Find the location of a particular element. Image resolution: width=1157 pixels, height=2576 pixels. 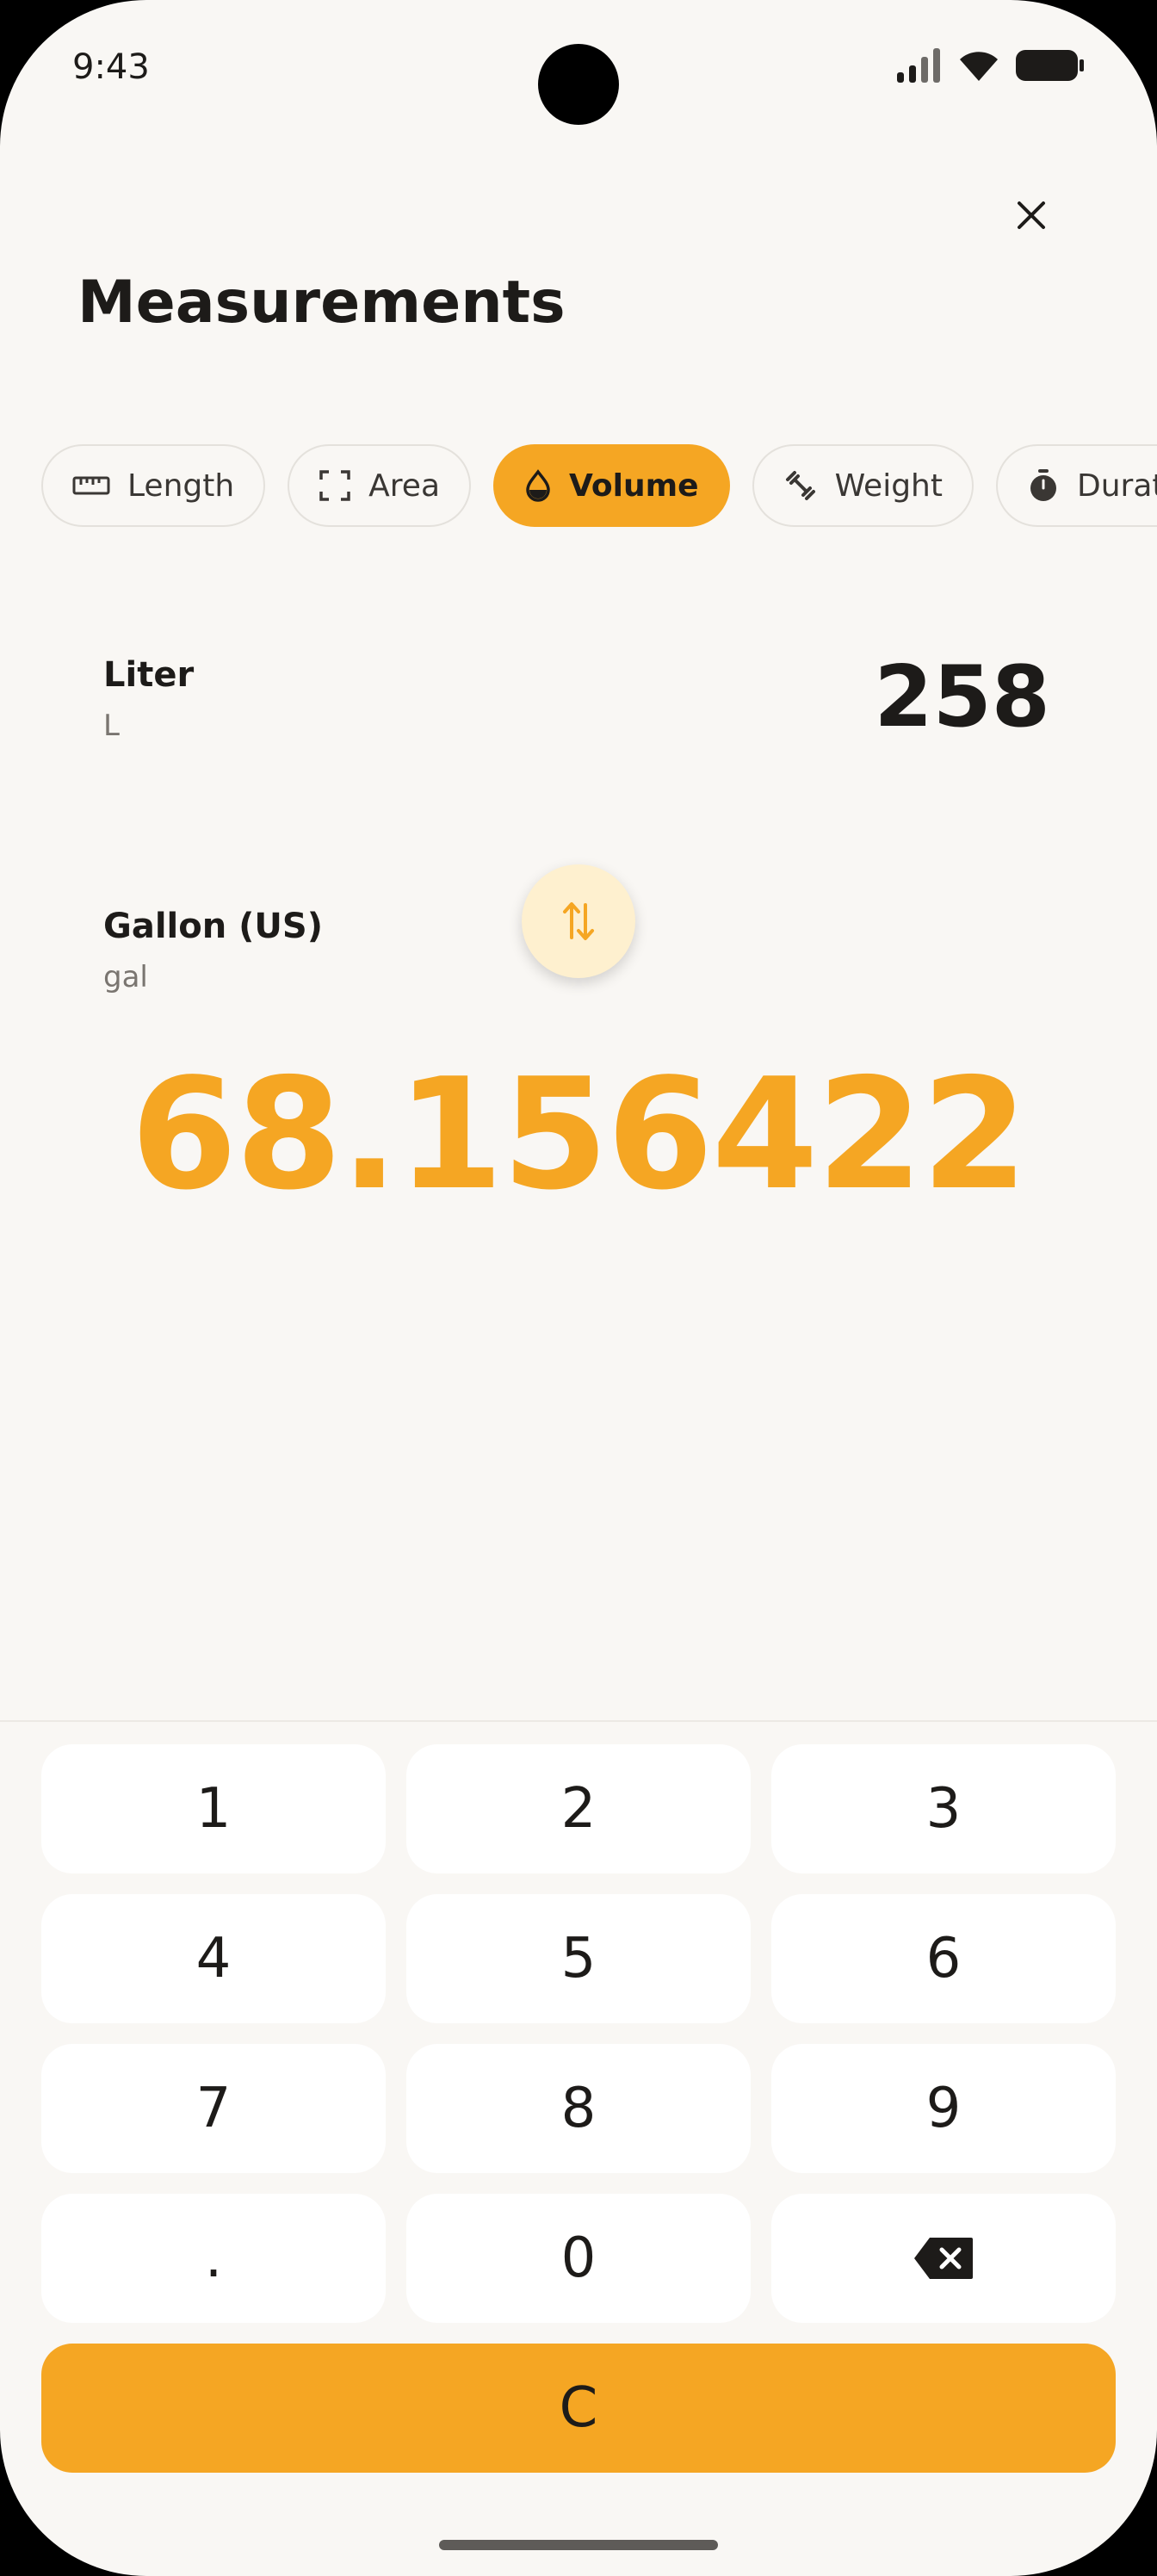

wifi-icon is located at coordinates (979, 66).